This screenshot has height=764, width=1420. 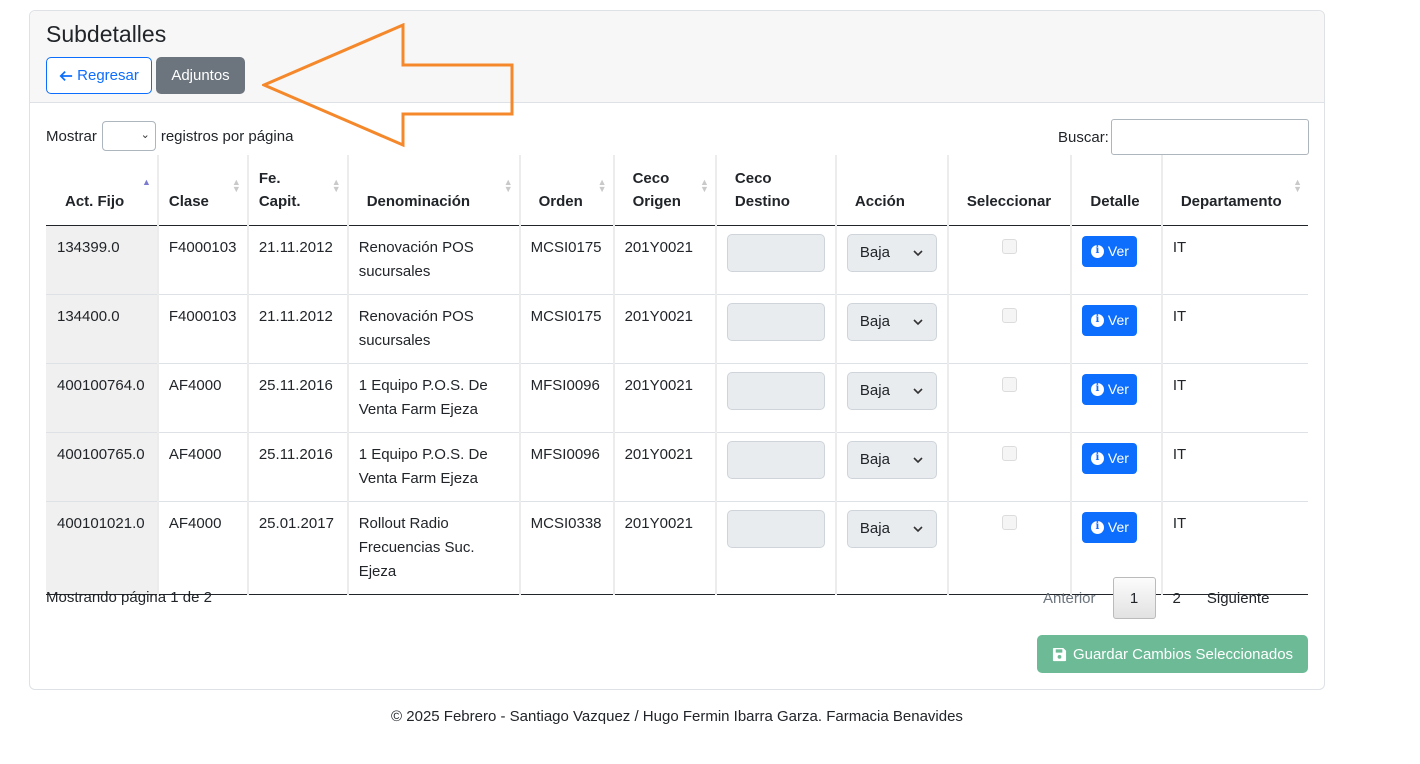 I want to click on back-button: Regresar, so click(x=99, y=75).